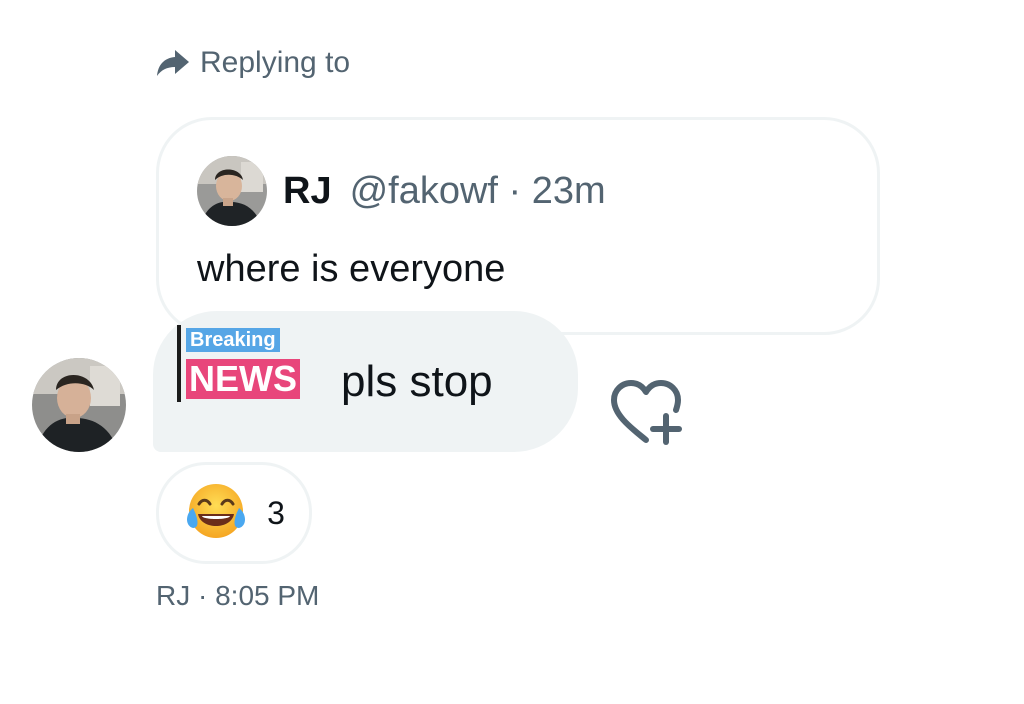  What do you see at coordinates (79, 405) in the screenshot?
I see `sender-avatar` at bounding box center [79, 405].